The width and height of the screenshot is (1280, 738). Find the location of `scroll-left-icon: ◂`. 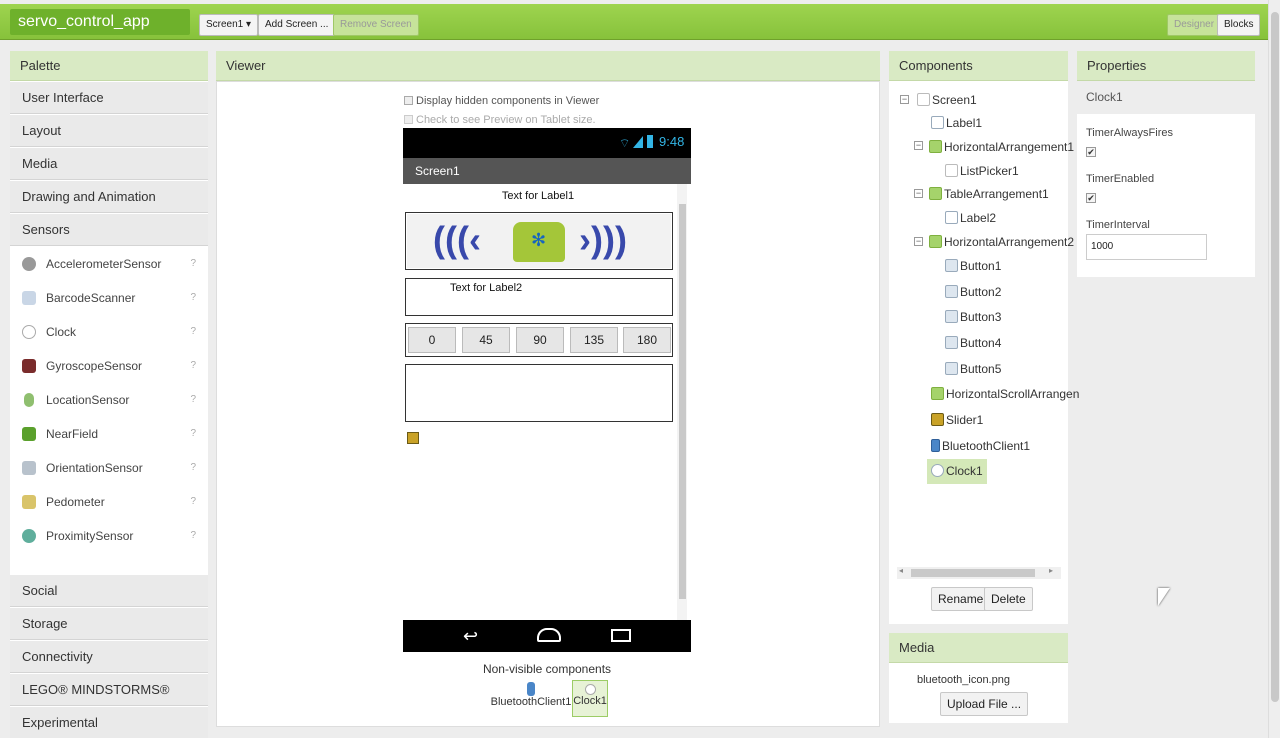

scroll-left-icon: ◂ is located at coordinates (901, 570).